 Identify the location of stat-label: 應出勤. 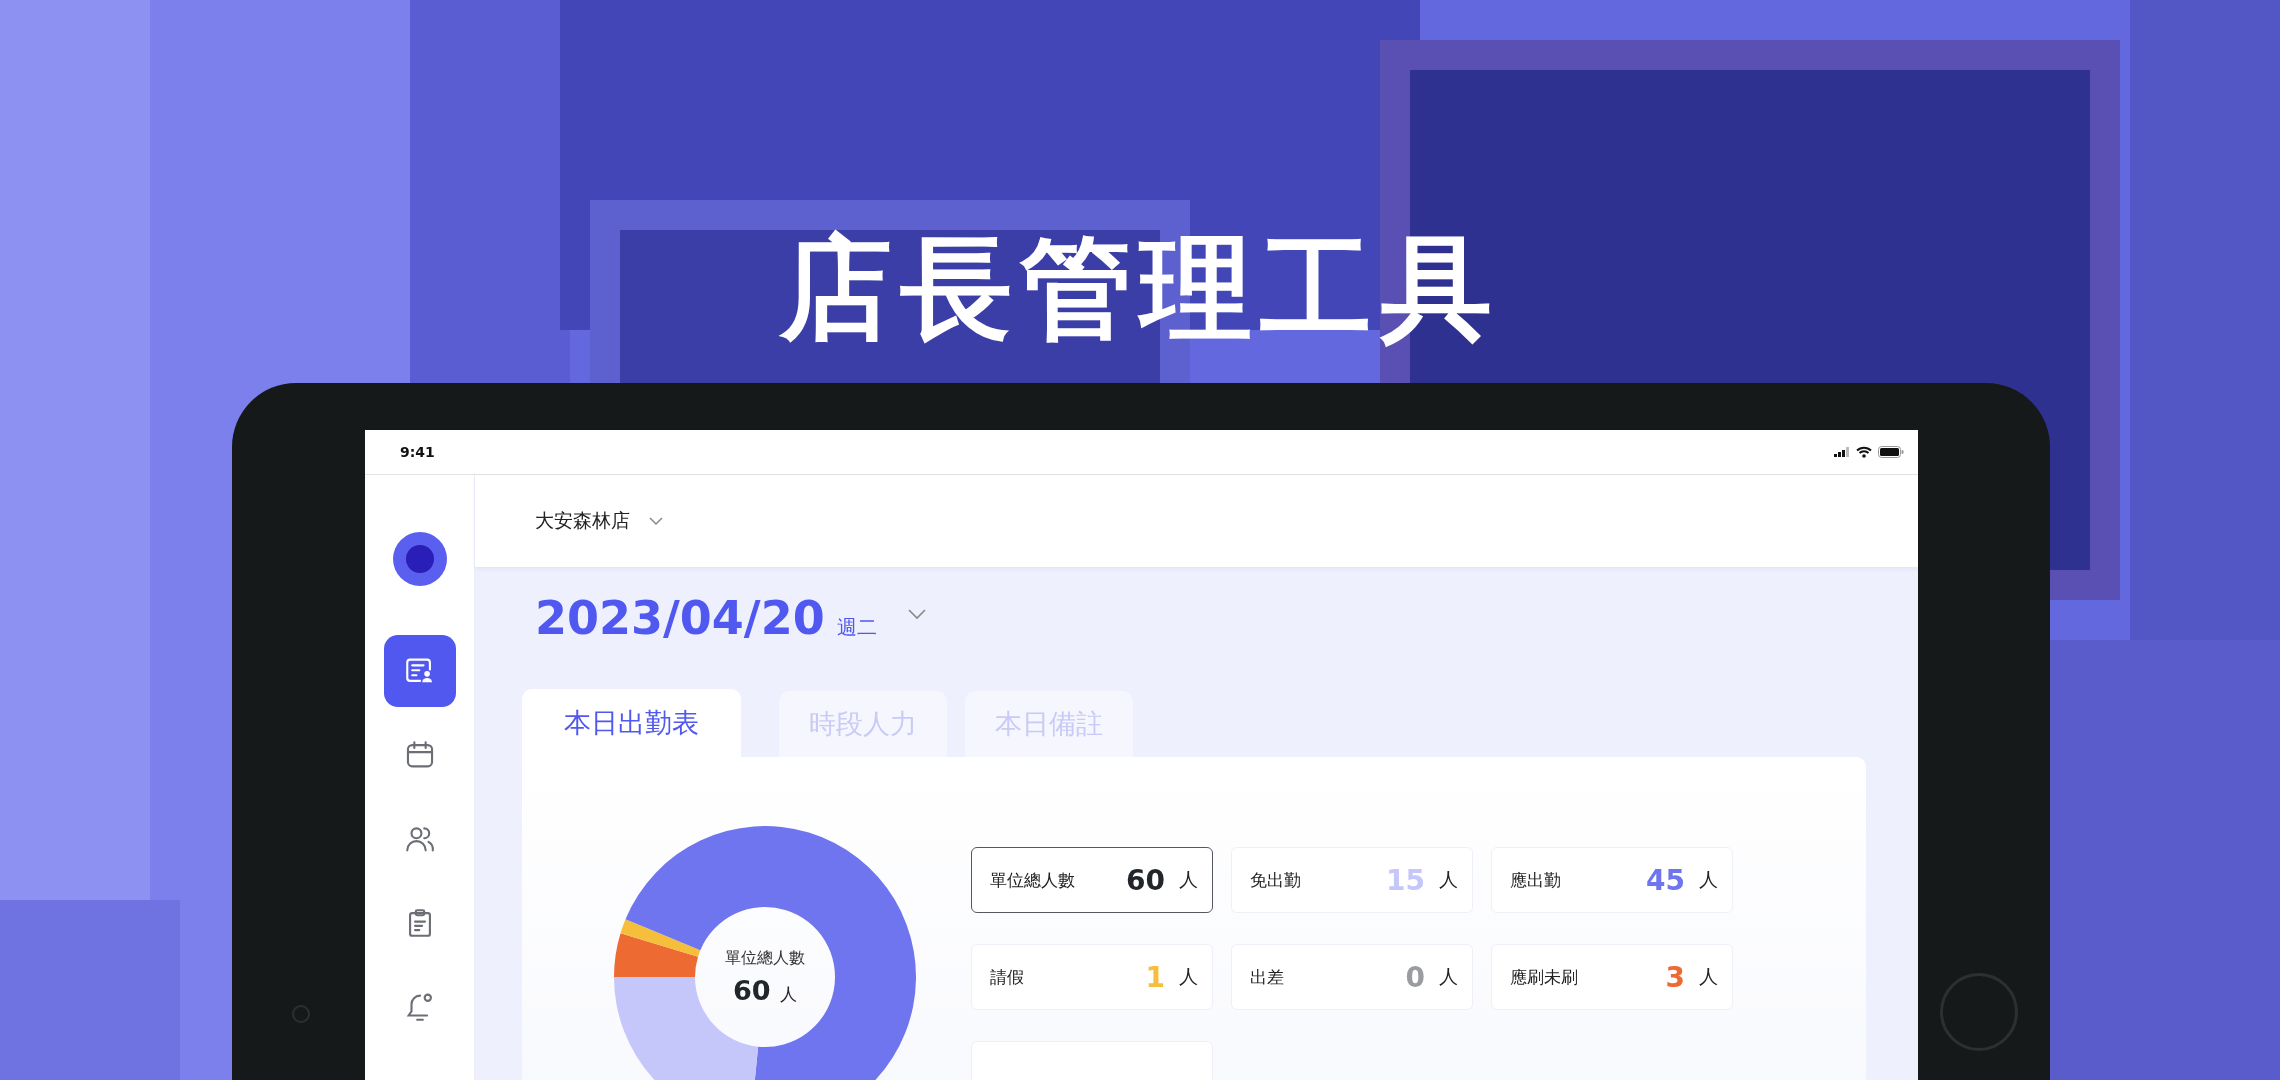
(1536, 880).